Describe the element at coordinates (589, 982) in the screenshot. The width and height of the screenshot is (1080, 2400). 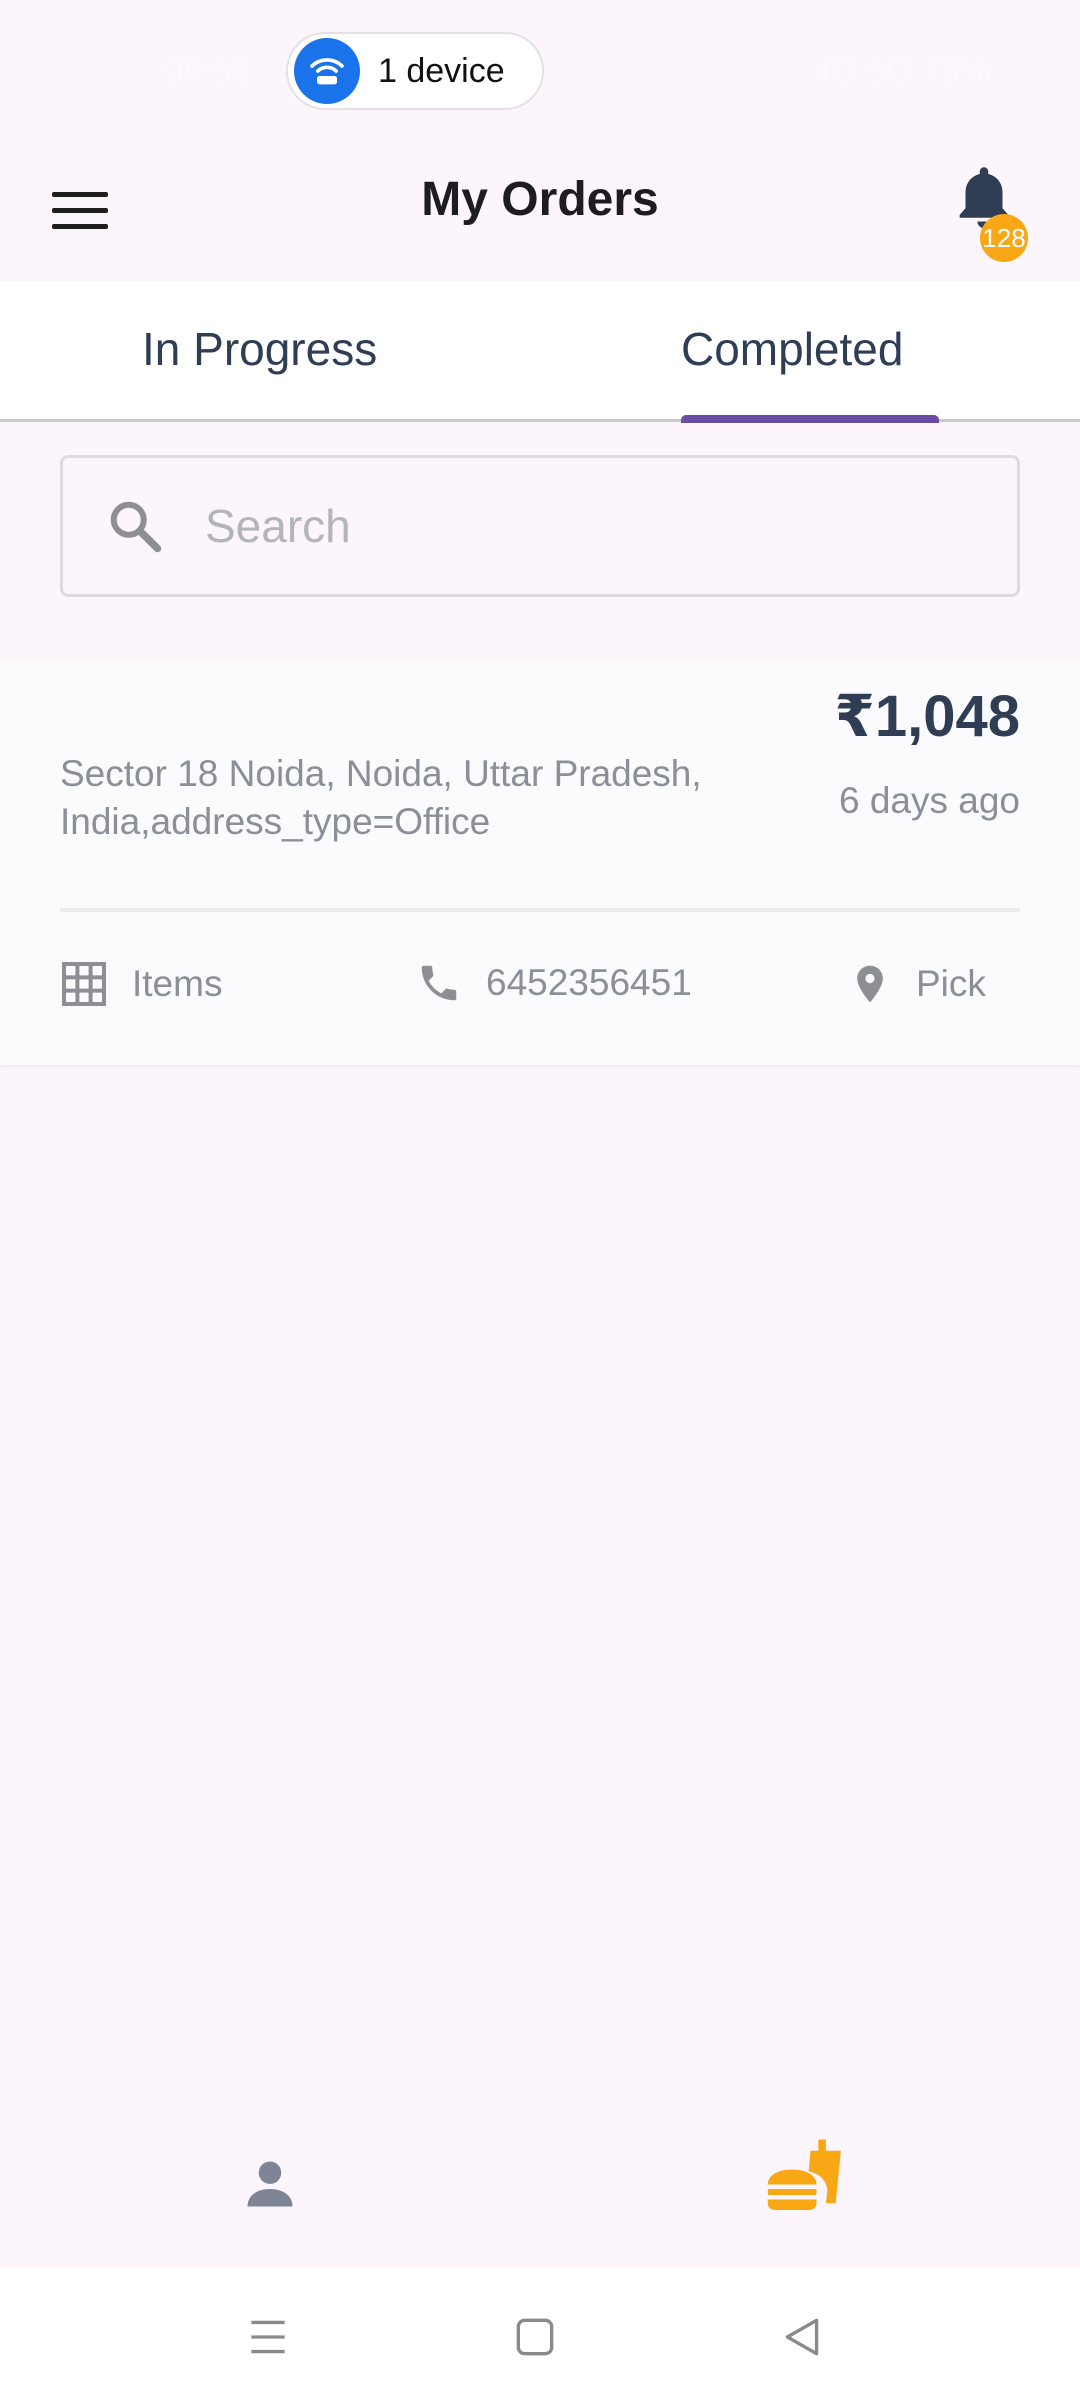
I see `phone-number: 6452356451` at that location.